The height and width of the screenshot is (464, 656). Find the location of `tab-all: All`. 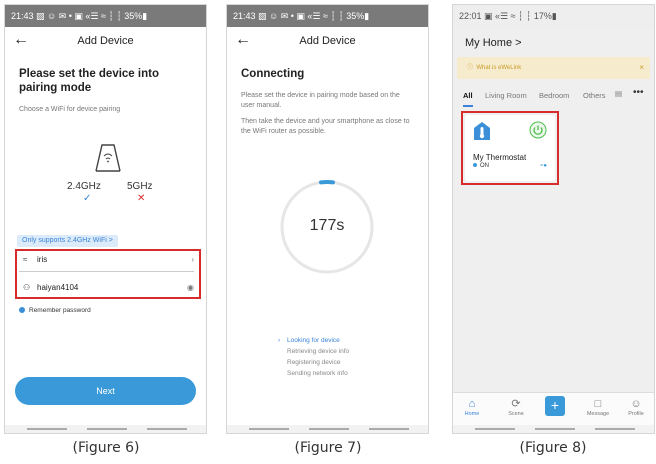

tab-all: All is located at coordinates (468, 95).